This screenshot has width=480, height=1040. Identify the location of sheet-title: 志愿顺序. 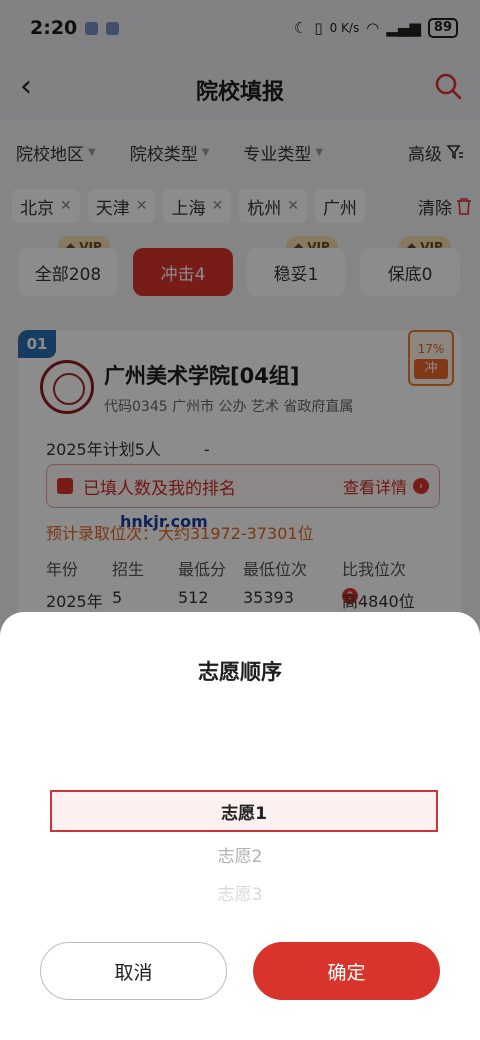
(240, 672).